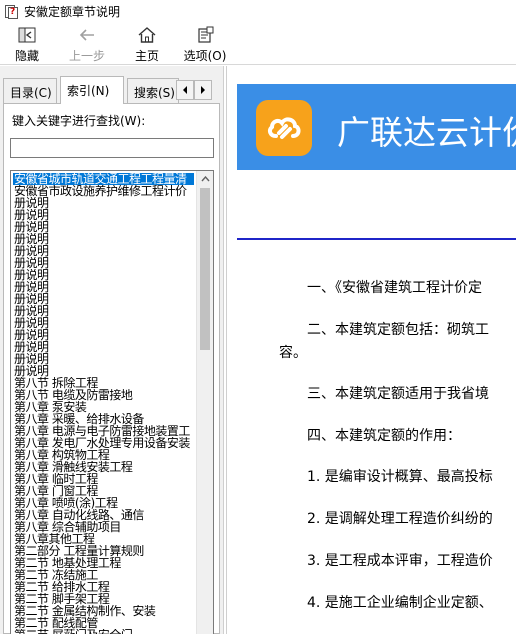  What do you see at coordinates (72, 12) in the screenshot?
I see `window-title: 安徽定额章节说明` at bounding box center [72, 12].